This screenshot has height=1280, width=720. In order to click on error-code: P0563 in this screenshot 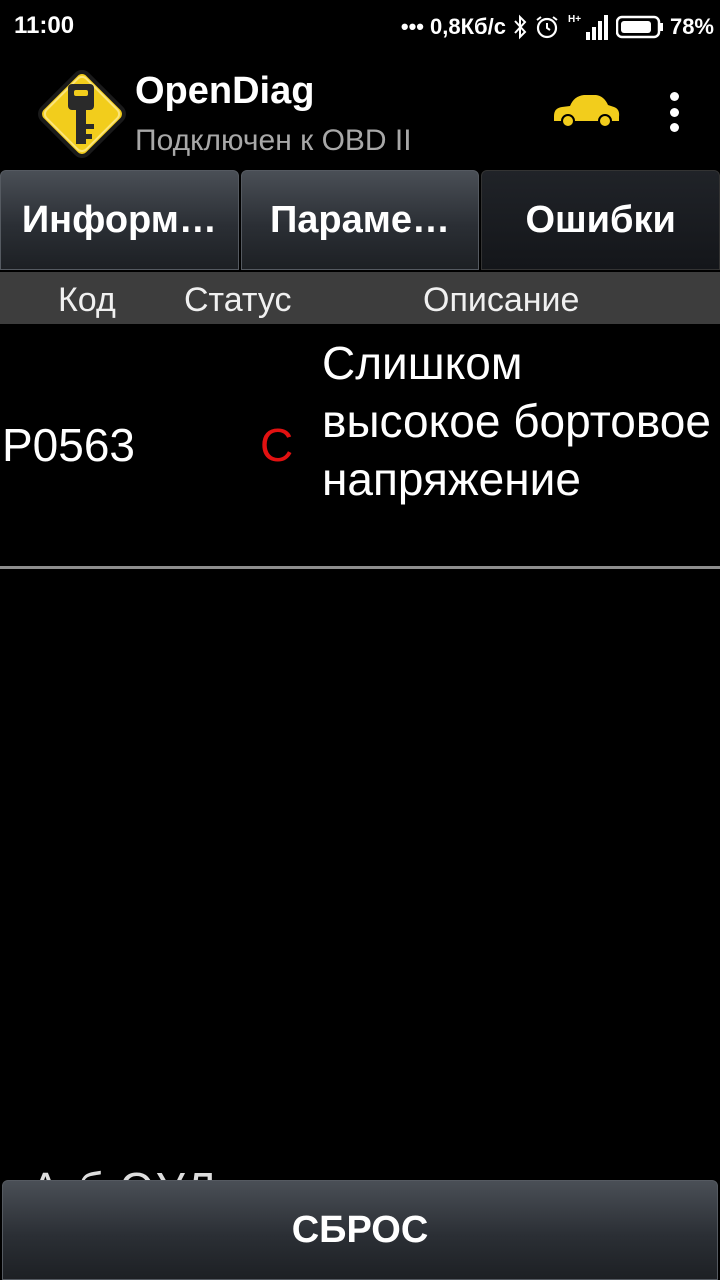, I will do `click(69, 445)`.